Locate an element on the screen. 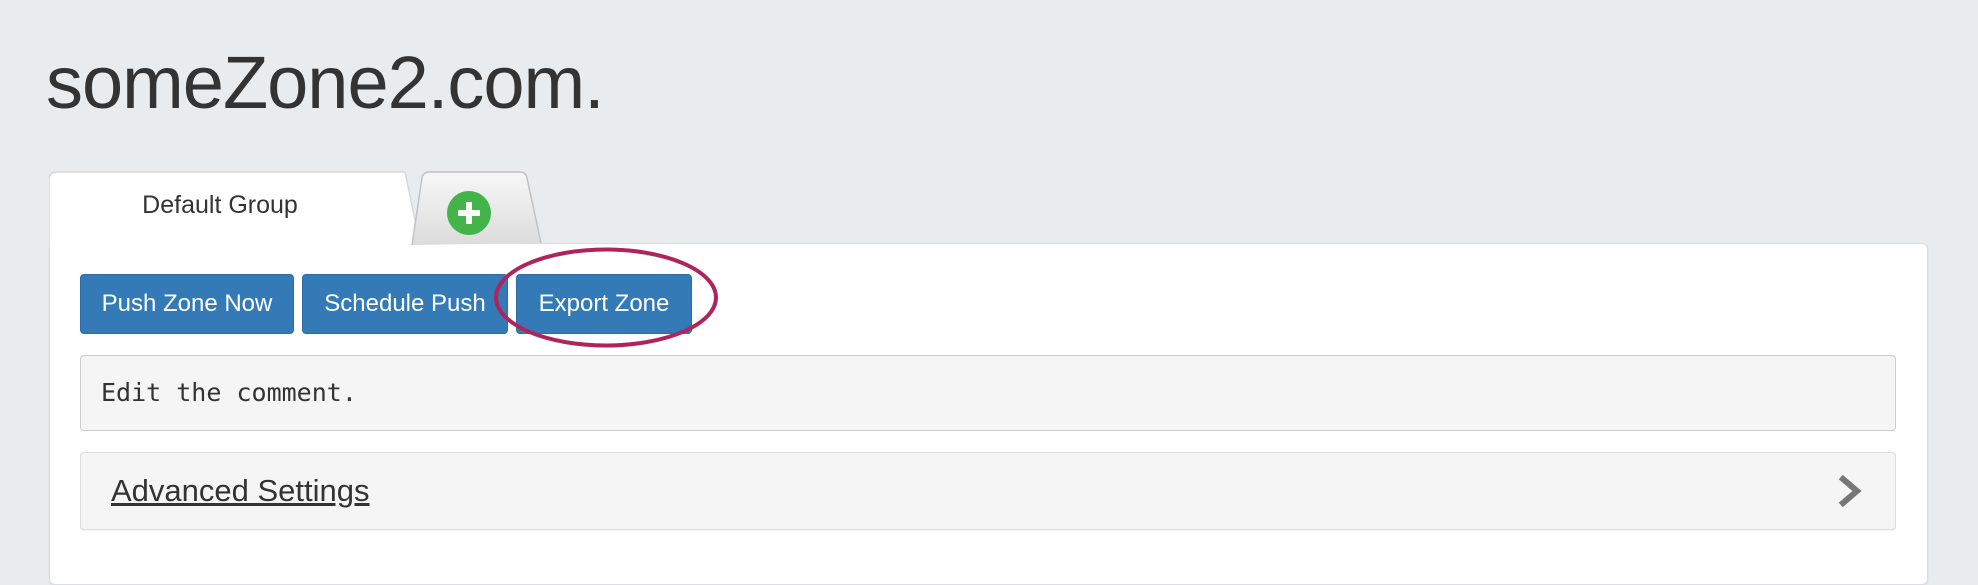 This screenshot has width=1978, height=585. advanced-settings-label: Advanced Settings is located at coordinates (240, 490).